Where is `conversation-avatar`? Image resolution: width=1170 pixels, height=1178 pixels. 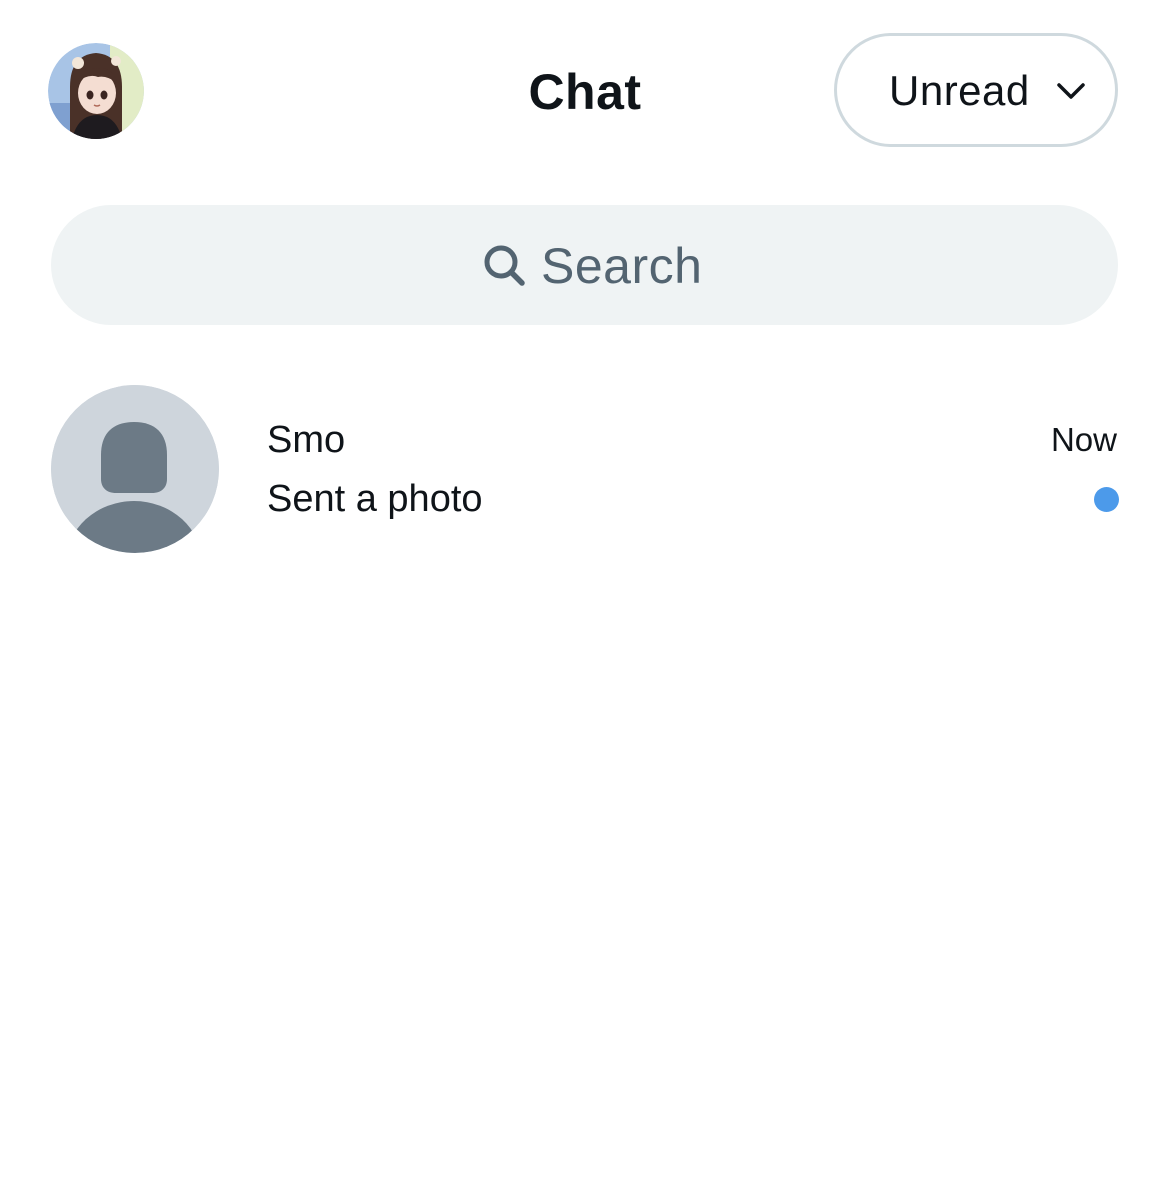 conversation-avatar is located at coordinates (135, 469).